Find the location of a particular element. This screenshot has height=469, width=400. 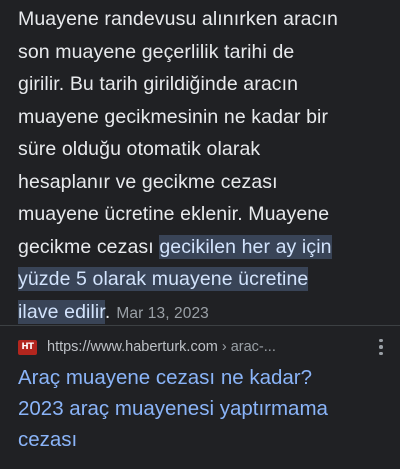

result-title-line: cezası is located at coordinates (48, 439).